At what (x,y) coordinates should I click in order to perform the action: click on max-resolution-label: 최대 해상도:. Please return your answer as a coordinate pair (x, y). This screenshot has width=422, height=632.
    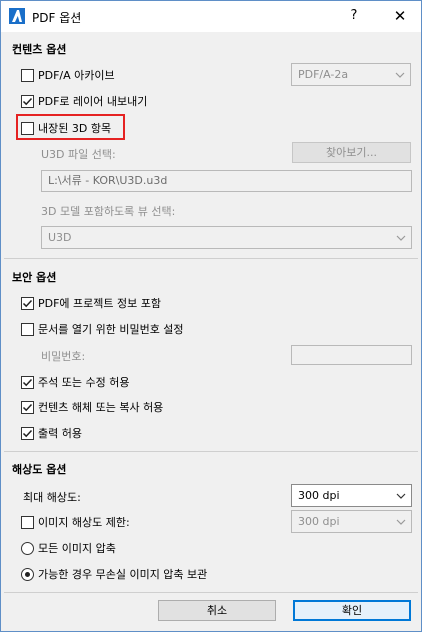
    Looking at the image, I should click on (52, 497).